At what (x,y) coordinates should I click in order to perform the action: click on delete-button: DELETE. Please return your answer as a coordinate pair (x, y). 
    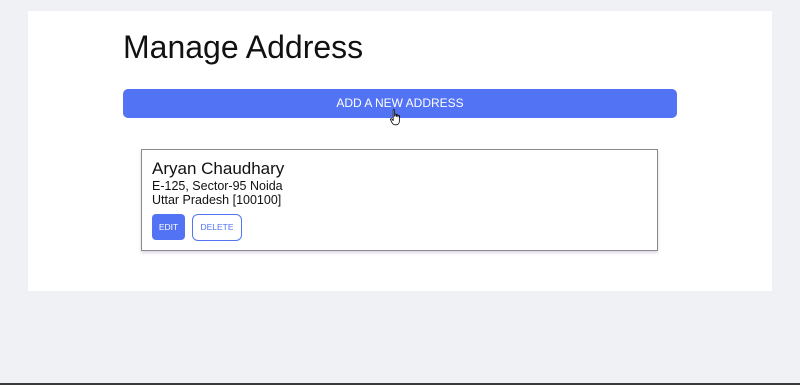
    Looking at the image, I should click on (217, 227).